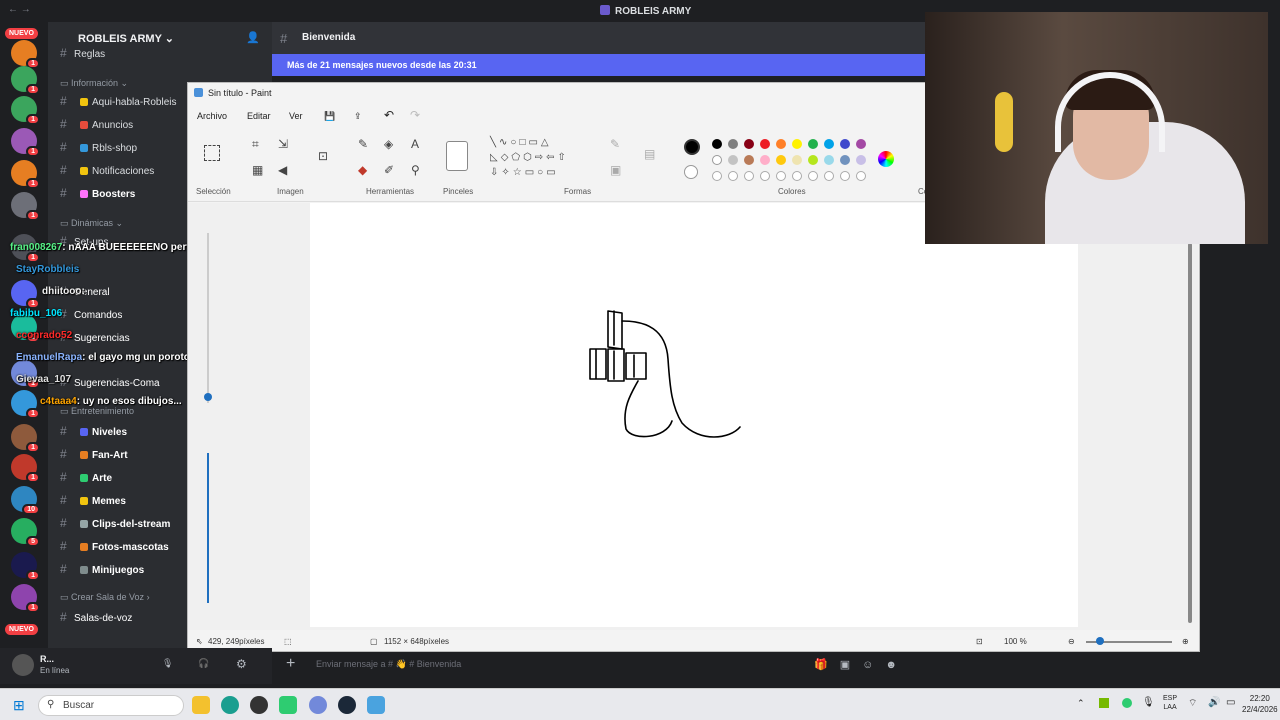  Describe the element at coordinates (93, 434) in the screenshot. I see `channel-niveles: # Niveles` at that location.